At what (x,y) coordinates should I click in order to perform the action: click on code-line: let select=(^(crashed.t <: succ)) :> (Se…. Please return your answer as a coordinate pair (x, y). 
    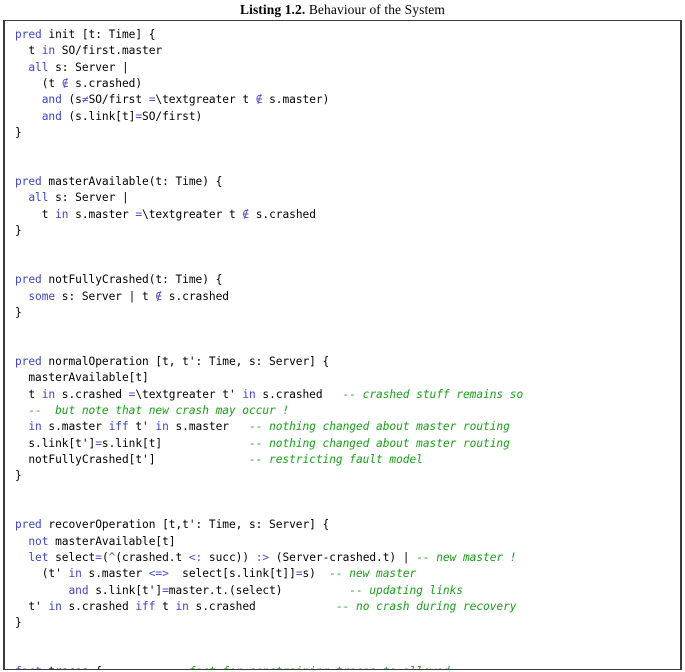
    Looking at the image, I should click on (272, 557).